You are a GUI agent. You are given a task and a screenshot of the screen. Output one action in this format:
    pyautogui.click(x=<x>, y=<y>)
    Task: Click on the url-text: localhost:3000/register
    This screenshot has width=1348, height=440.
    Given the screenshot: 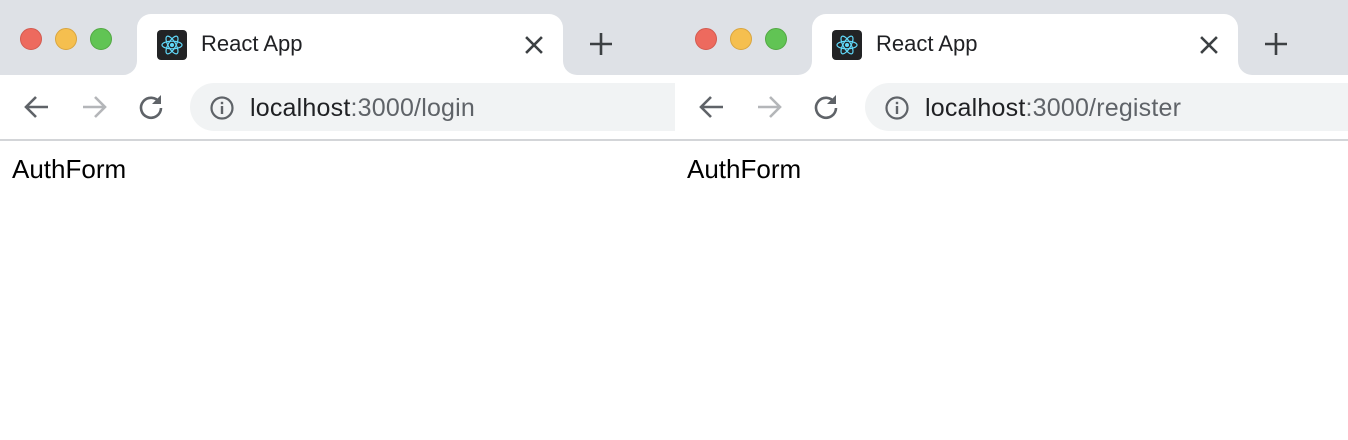 What is the action you would take?
    pyautogui.click(x=1053, y=108)
    